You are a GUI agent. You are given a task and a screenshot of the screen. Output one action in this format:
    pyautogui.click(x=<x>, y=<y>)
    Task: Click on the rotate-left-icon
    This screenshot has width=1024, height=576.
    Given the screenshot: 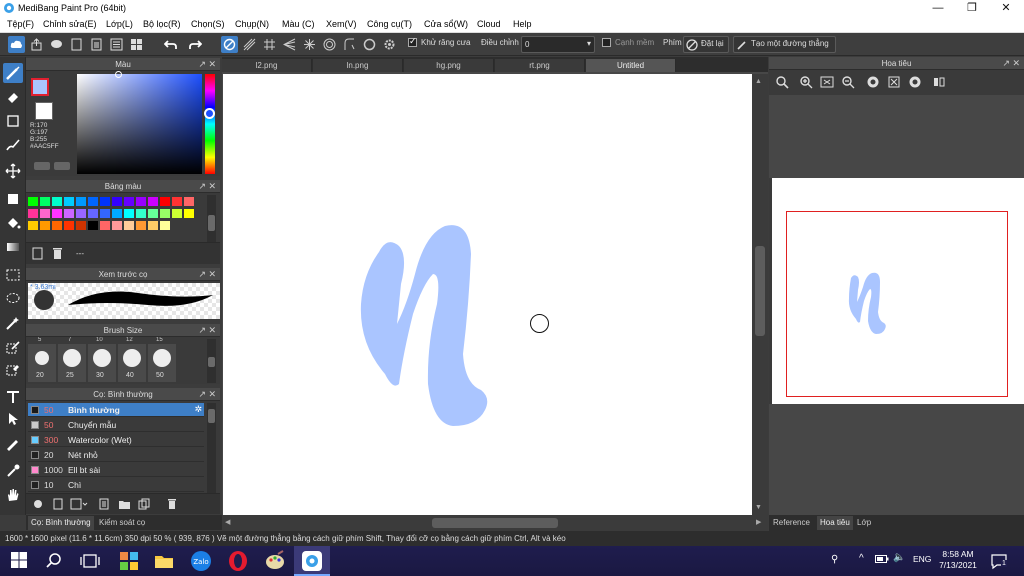 What is the action you would take?
    pyautogui.click(x=873, y=82)
    